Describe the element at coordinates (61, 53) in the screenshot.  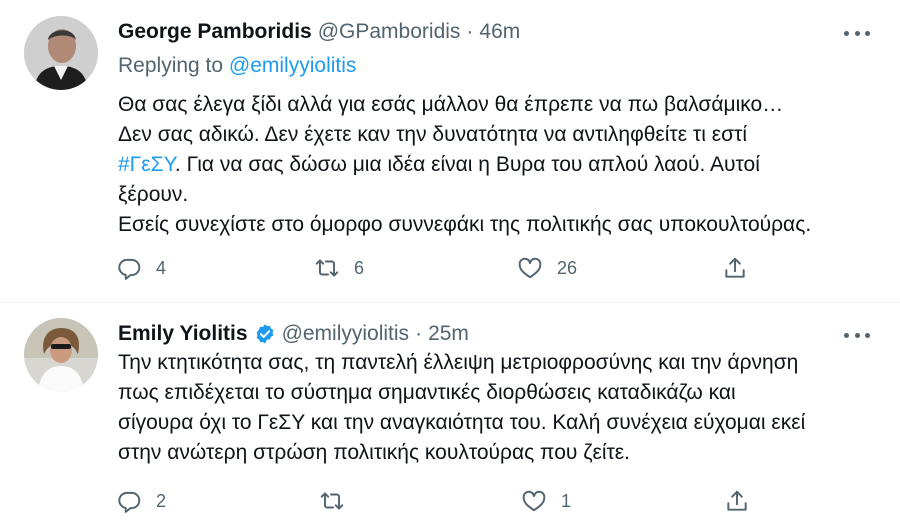
I see `avatar-george-pamboridis` at that location.